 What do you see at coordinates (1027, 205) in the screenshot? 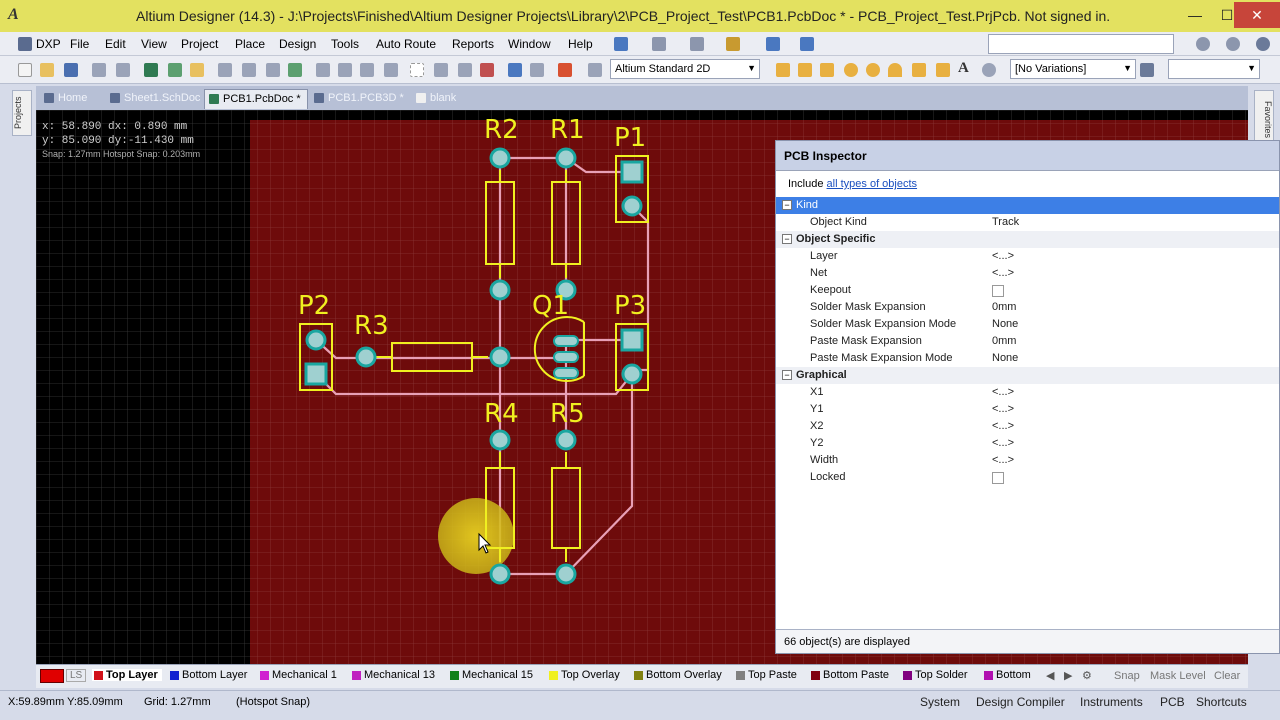
I see `inspector-category-kind: − Kind` at bounding box center [1027, 205].